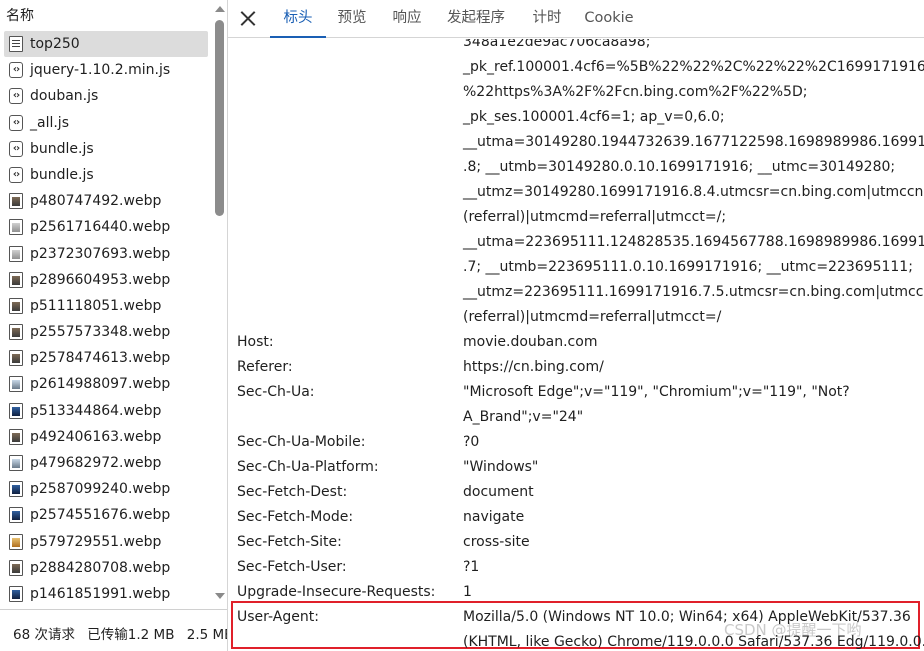 The width and height of the screenshot is (924, 651). Describe the element at coordinates (523, 417) in the screenshot. I see `header-value: A_Brand";v="24"` at that location.